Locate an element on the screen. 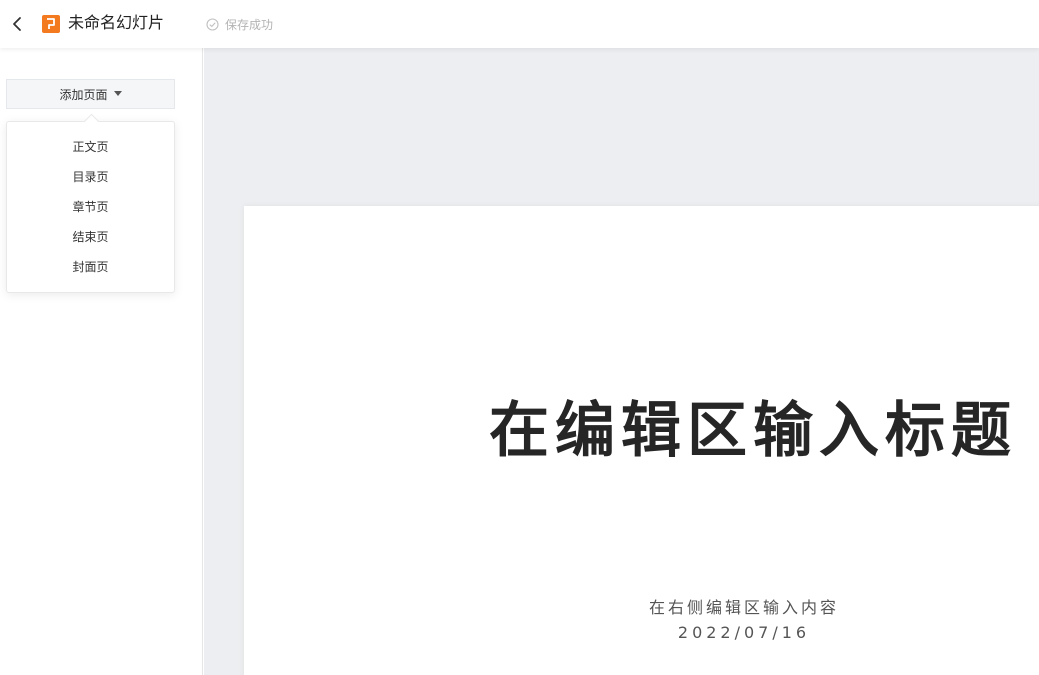  slide-title: 在编辑区输入标题 is located at coordinates (764, 431).